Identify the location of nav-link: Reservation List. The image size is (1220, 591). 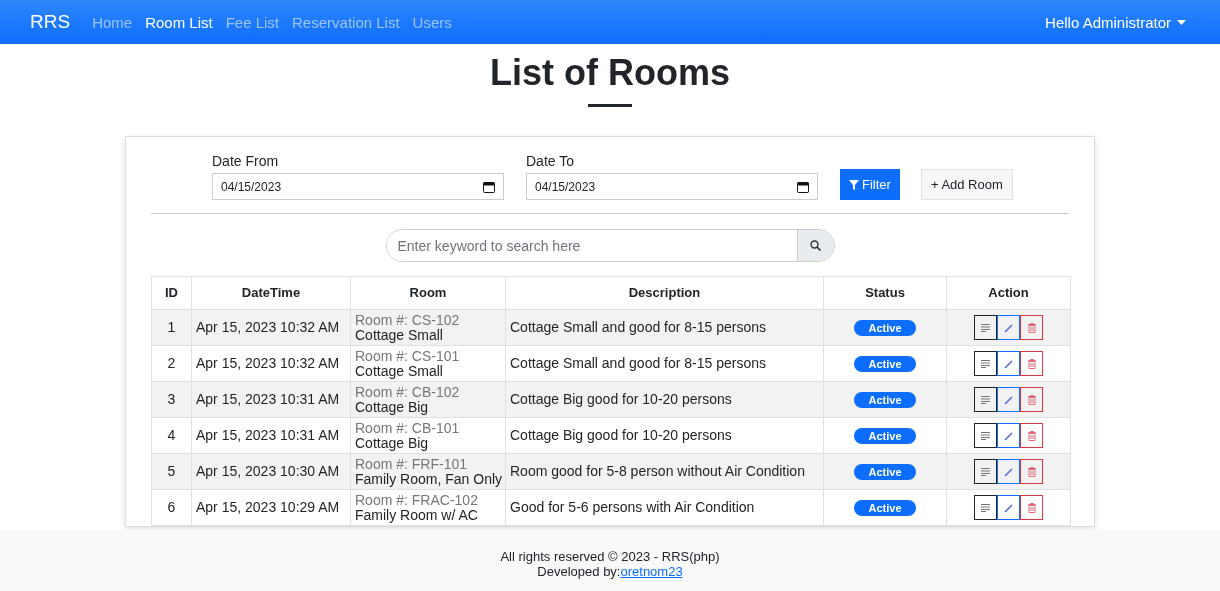
(346, 22).